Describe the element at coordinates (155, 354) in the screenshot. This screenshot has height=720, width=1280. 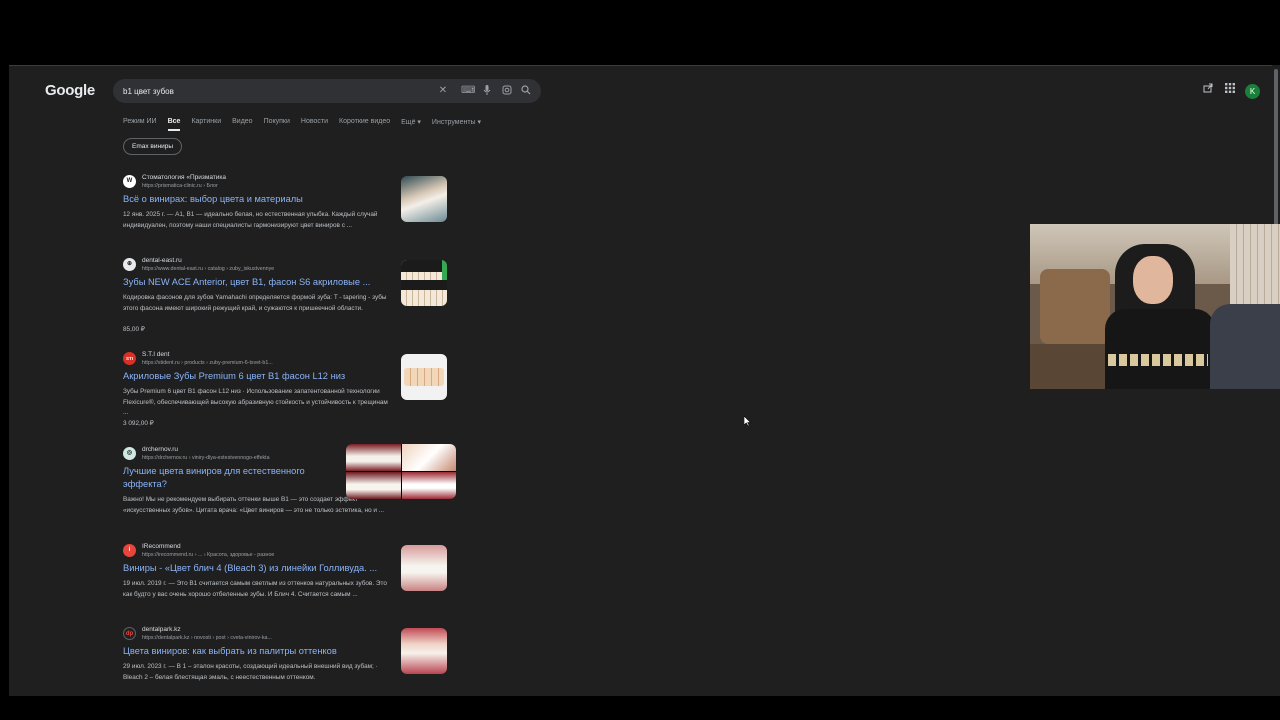
I see `site-name: S.T.I dent` at that location.